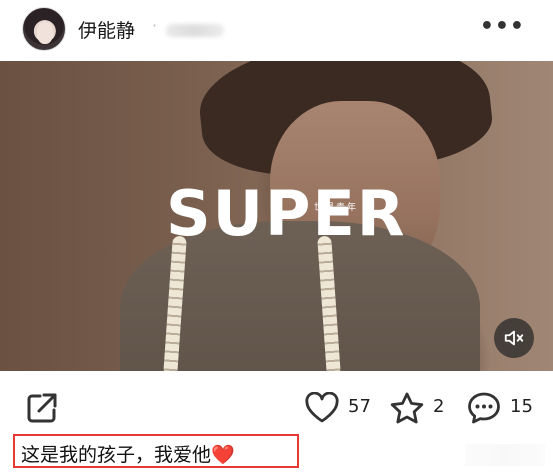  What do you see at coordinates (336, 208) in the screenshot?
I see `brand-logo-subtitle: 世界青年` at bounding box center [336, 208].